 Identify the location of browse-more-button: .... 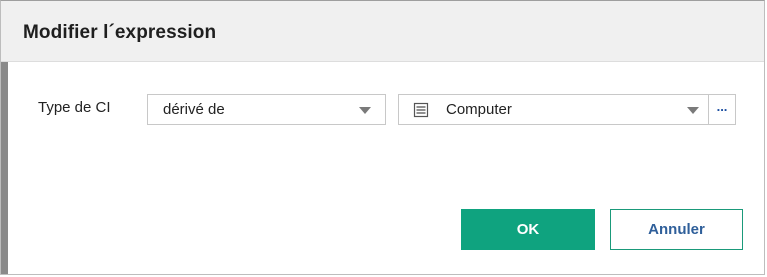
(722, 109).